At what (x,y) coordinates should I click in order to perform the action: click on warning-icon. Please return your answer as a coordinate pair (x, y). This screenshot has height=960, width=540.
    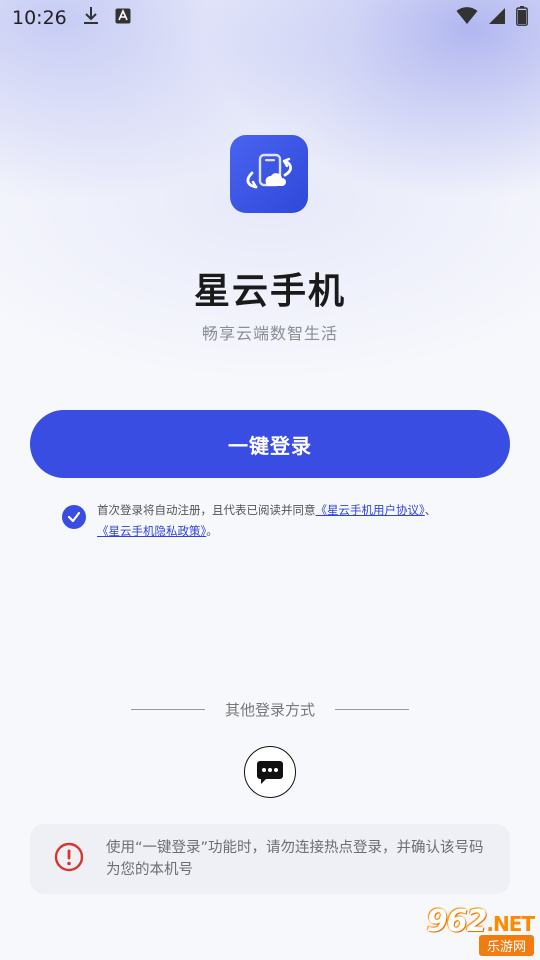
    Looking at the image, I should click on (69, 859).